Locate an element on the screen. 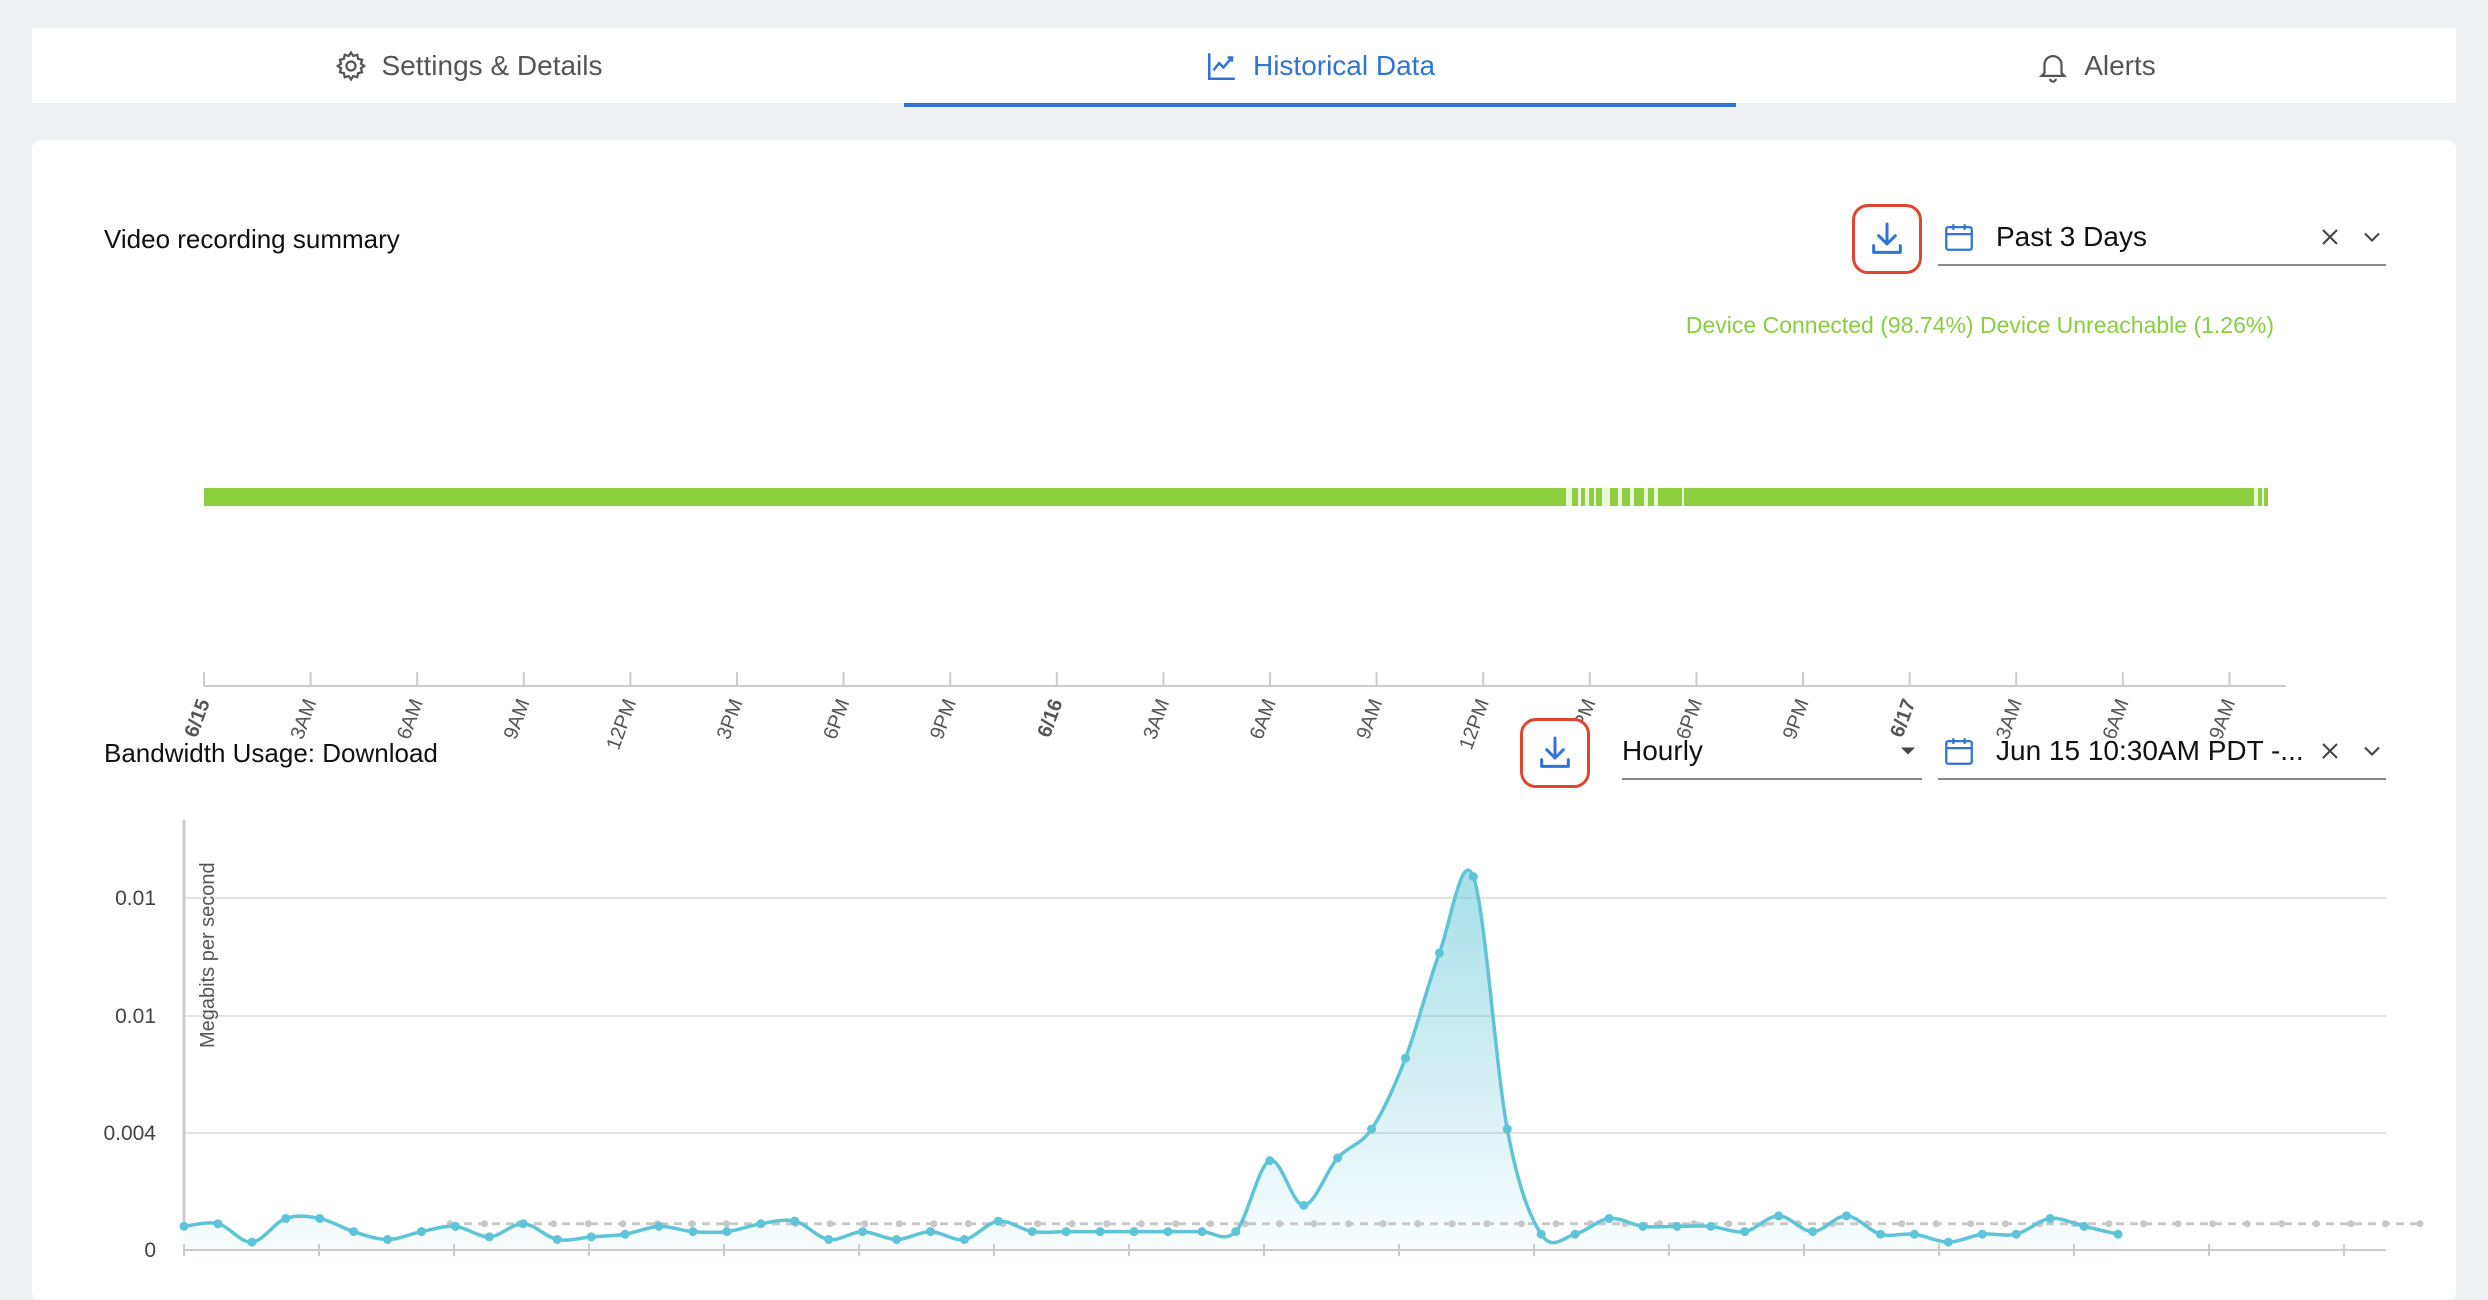 The width and height of the screenshot is (2488, 1300). timeline-tick-label: 9PM is located at coordinates (943, 719).